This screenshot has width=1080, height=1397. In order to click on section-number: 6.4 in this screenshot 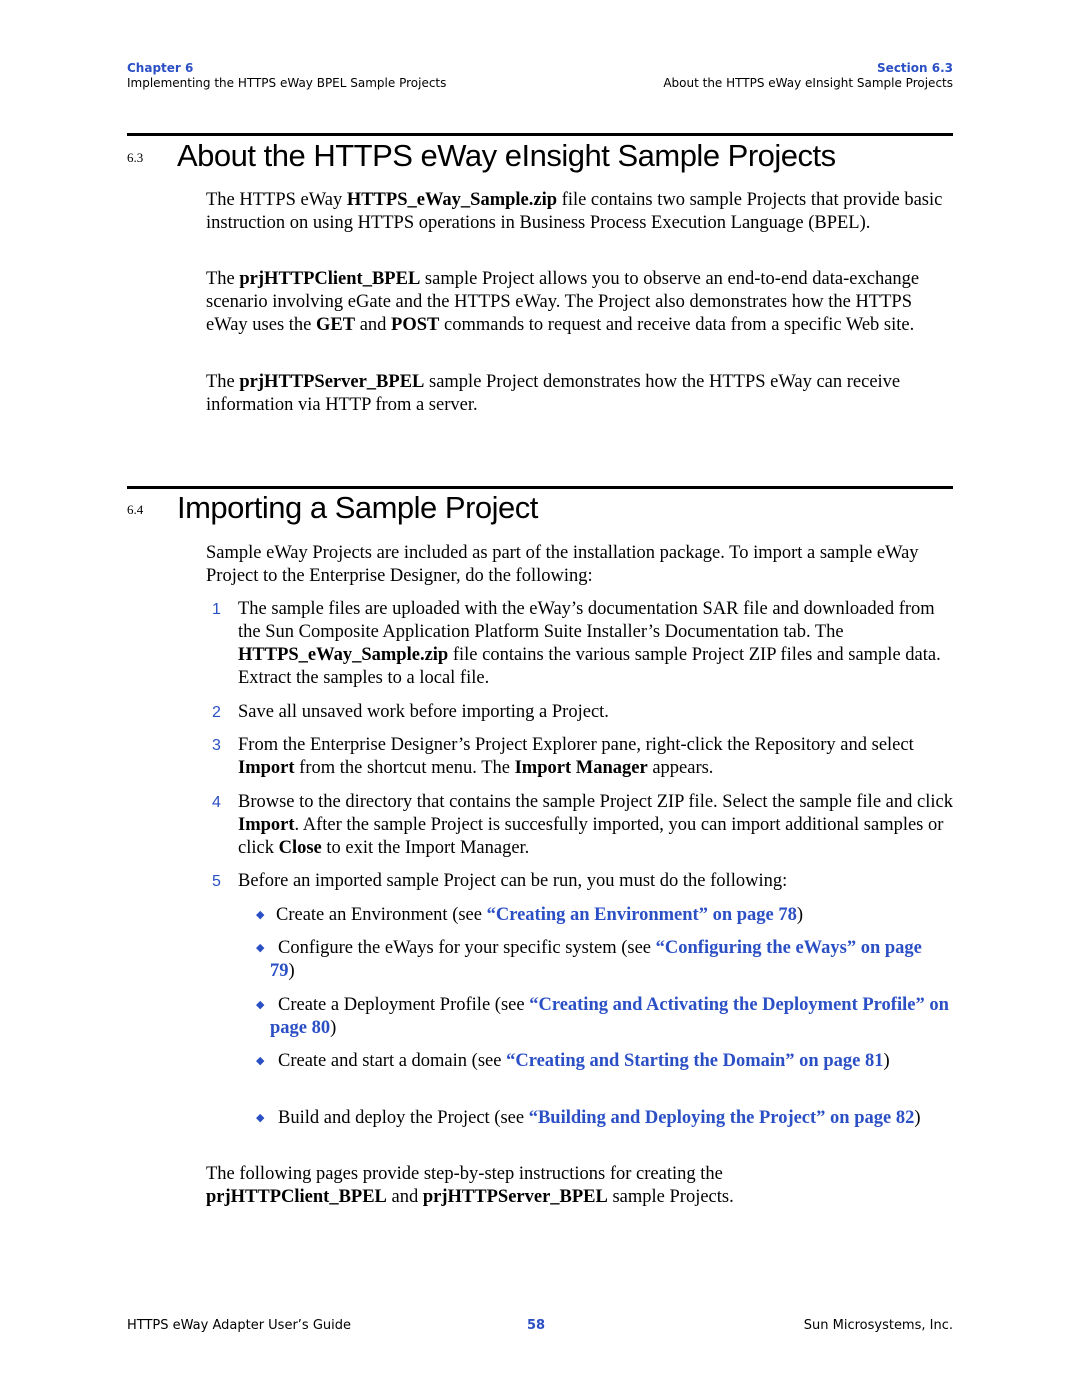, I will do `click(135, 509)`.